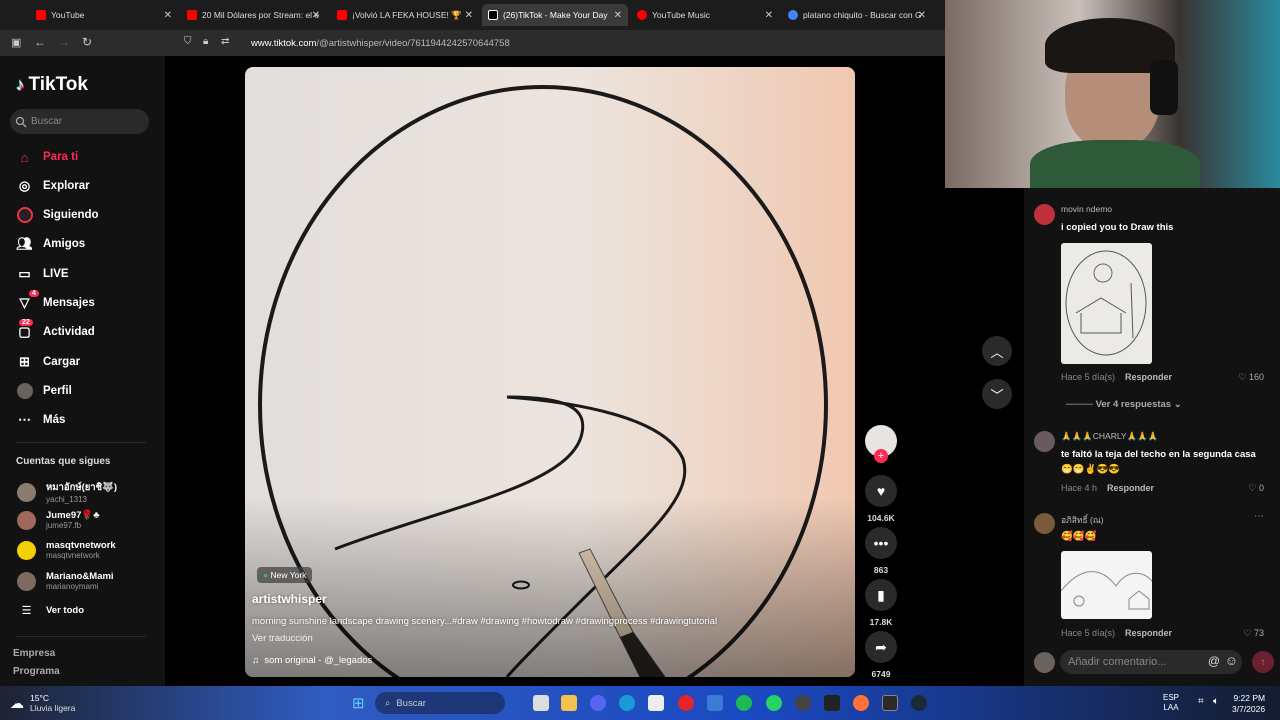  I want to click on more-options-icon: ⋯, so click(1259, 516).